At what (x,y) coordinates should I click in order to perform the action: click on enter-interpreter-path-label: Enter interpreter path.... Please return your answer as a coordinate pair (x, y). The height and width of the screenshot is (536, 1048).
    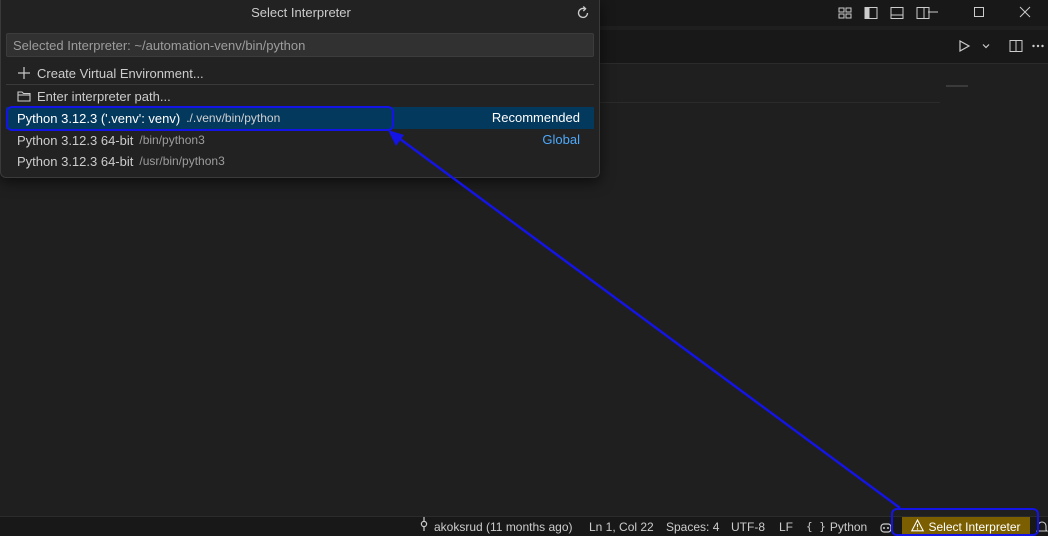
    Looking at the image, I should click on (104, 96).